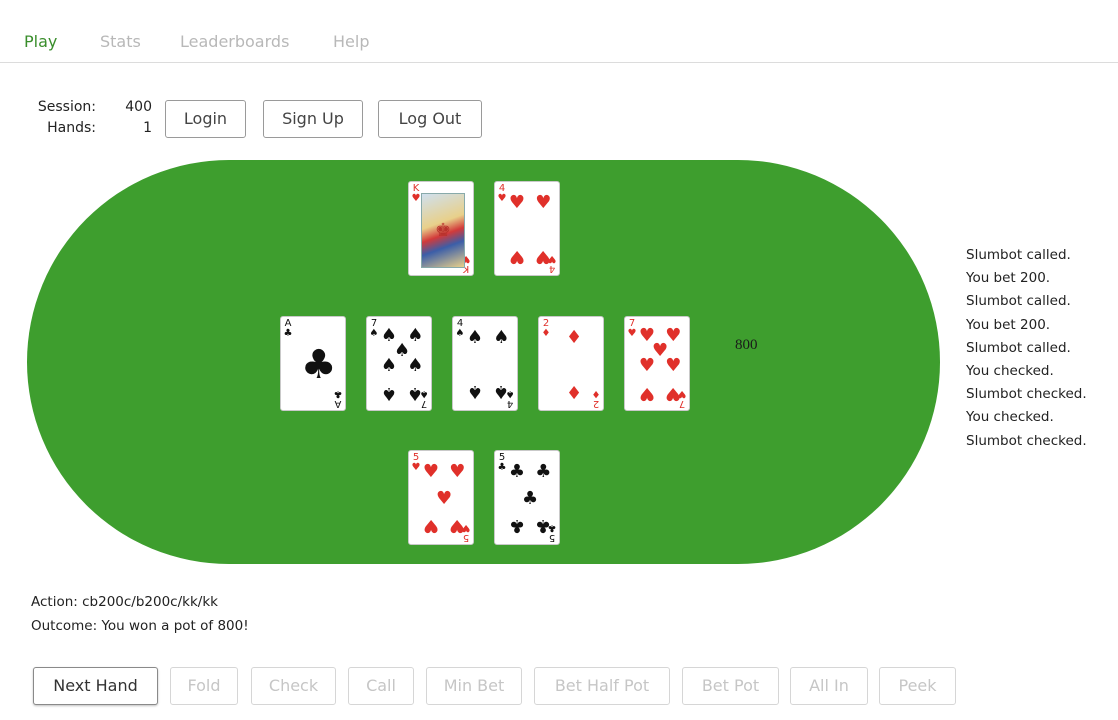 The height and width of the screenshot is (720, 1118). I want to click on board-card-4-of-spades: 4 ♠ 4 ♠ ♠ ♠ ♠ ♠, so click(485, 363).